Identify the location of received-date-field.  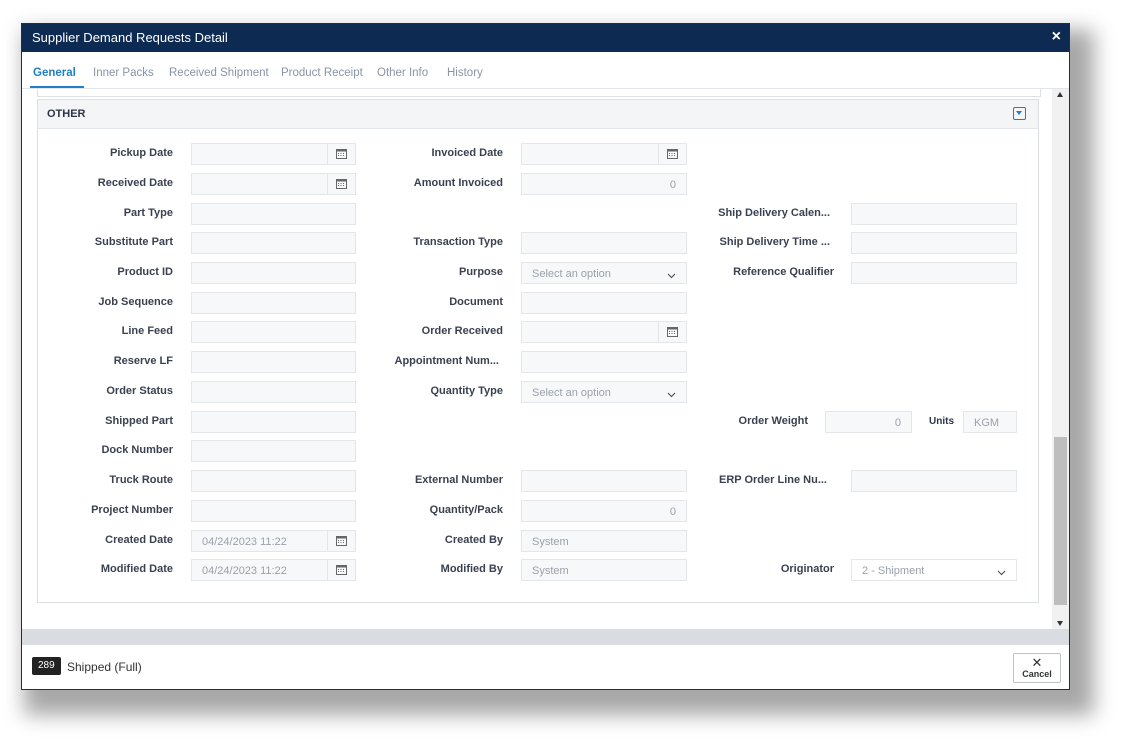
(273, 184).